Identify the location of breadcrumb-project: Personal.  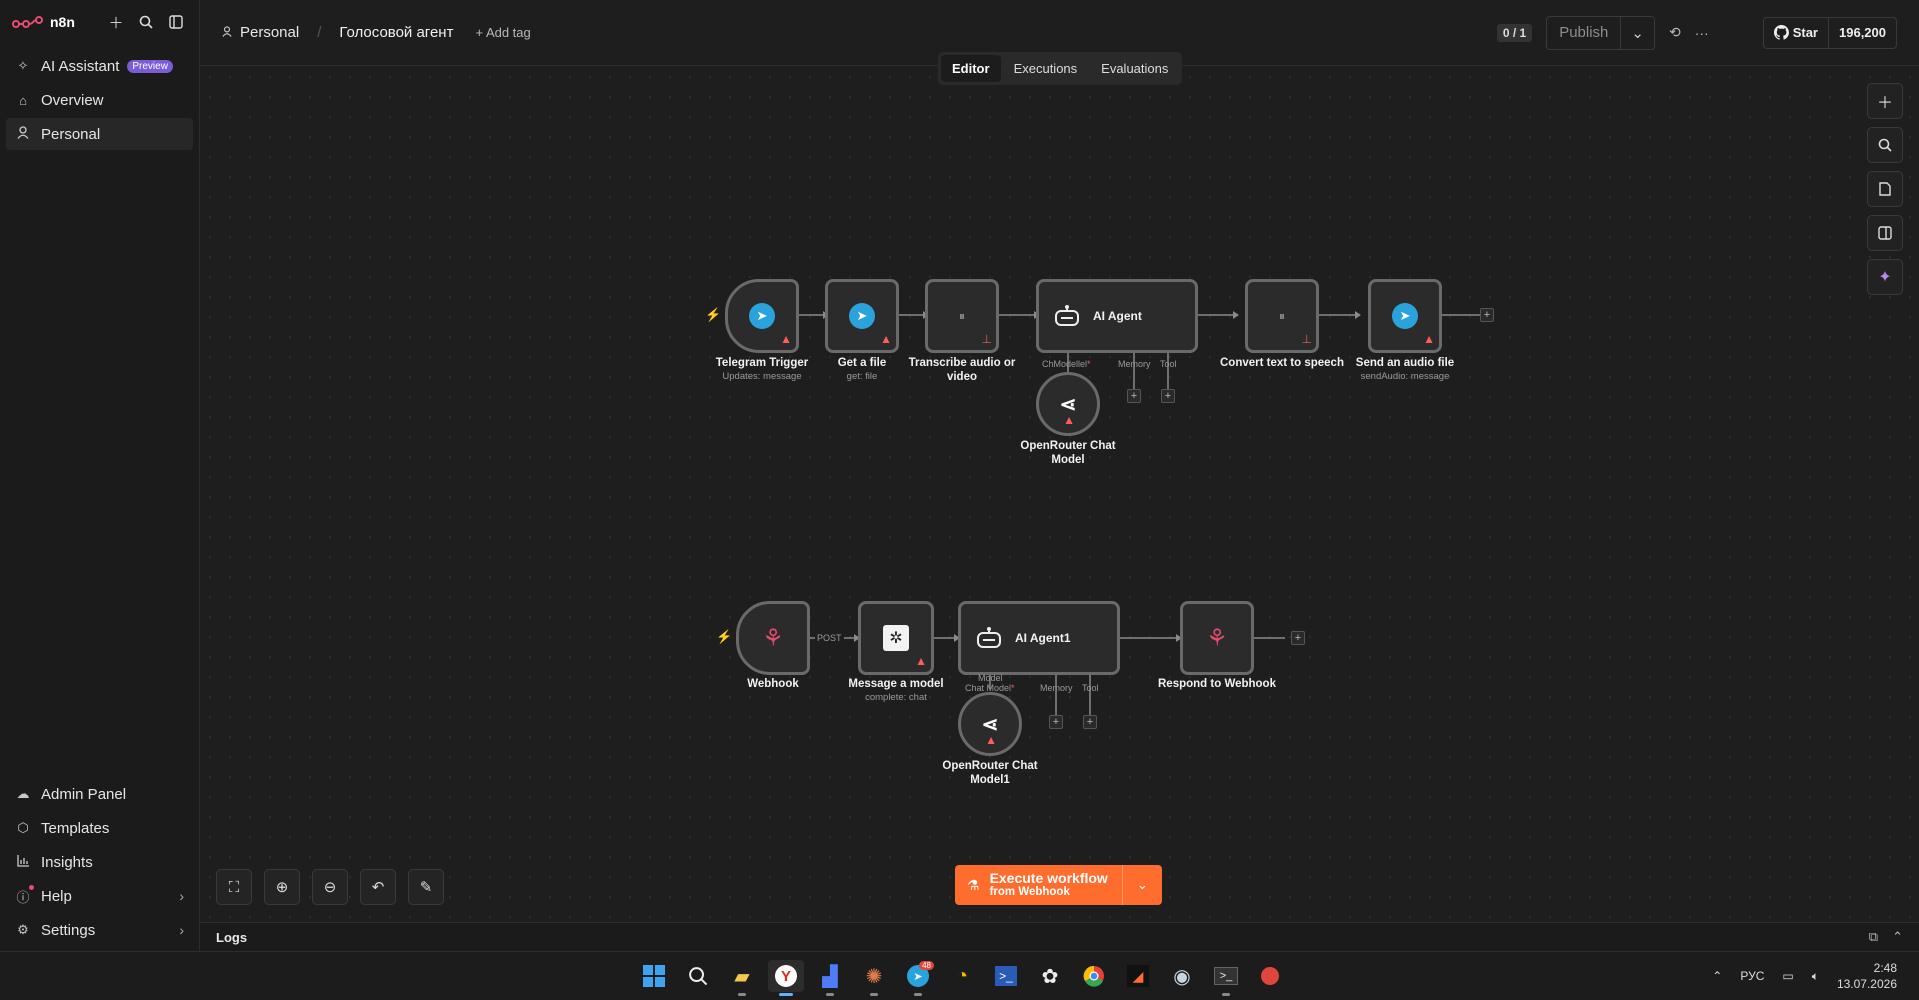
(269, 32).